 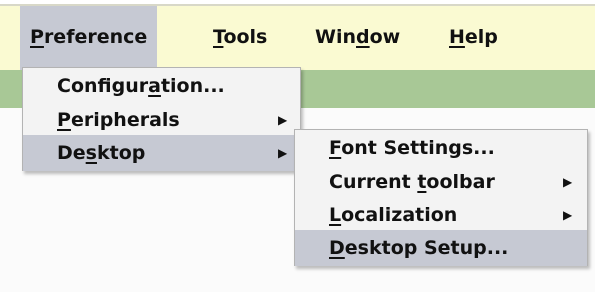 What do you see at coordinates (393, 215) in the screenshot?
I see `menu-item-localization-label: Localization` at bounding box center [393, 215].